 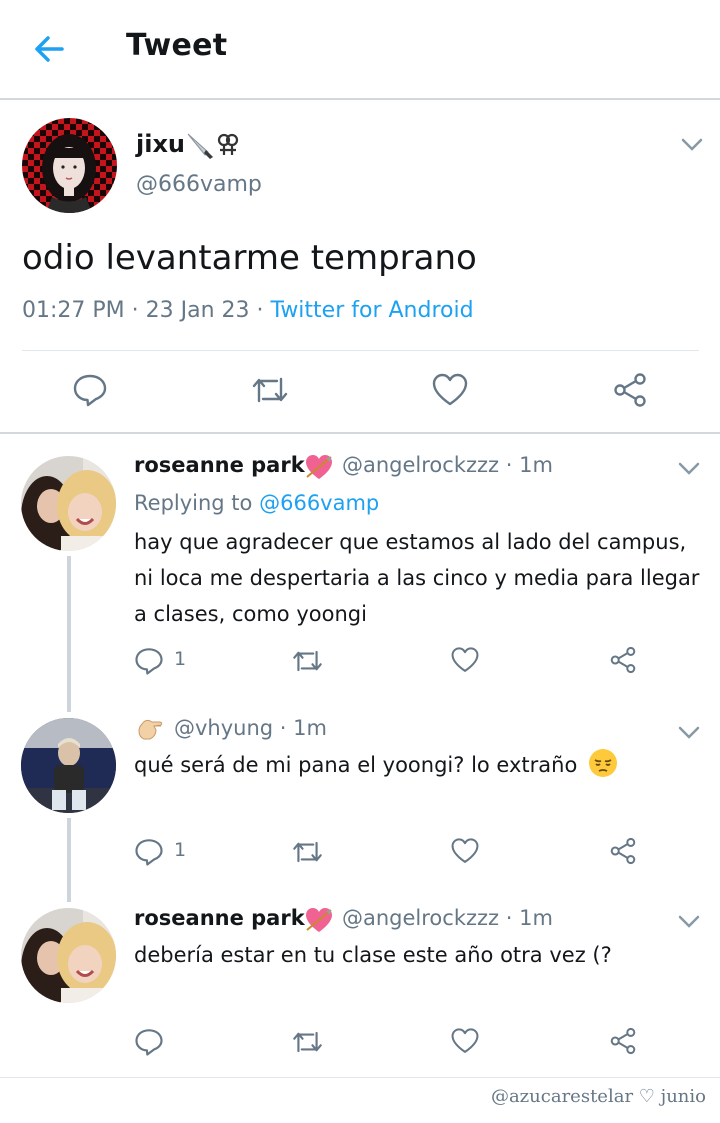 I want to click on tweet-date: 23 Jan 23, so click(x=197, y=310).